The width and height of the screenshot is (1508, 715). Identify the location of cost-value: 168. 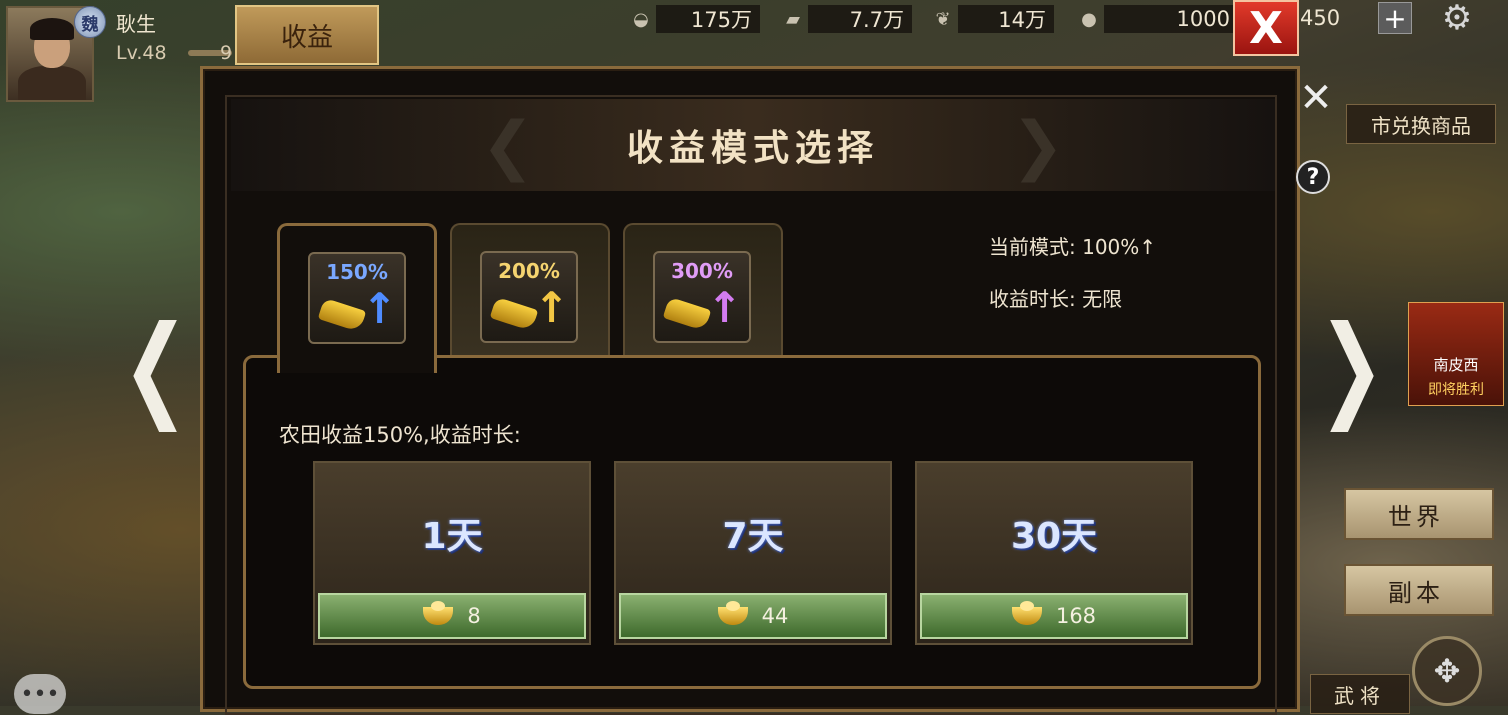
(1076, 616).